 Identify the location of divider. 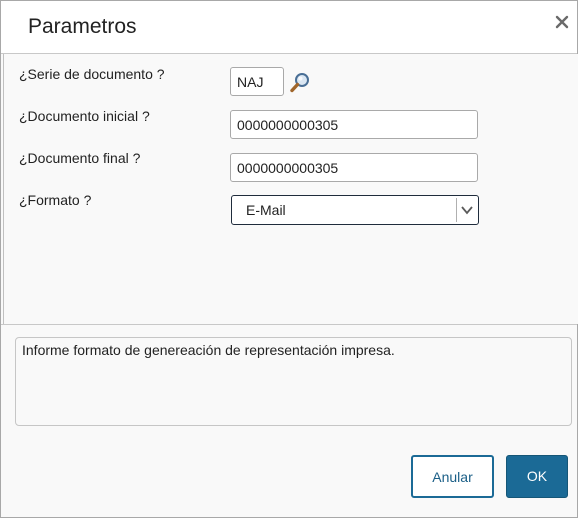
(289, 324).